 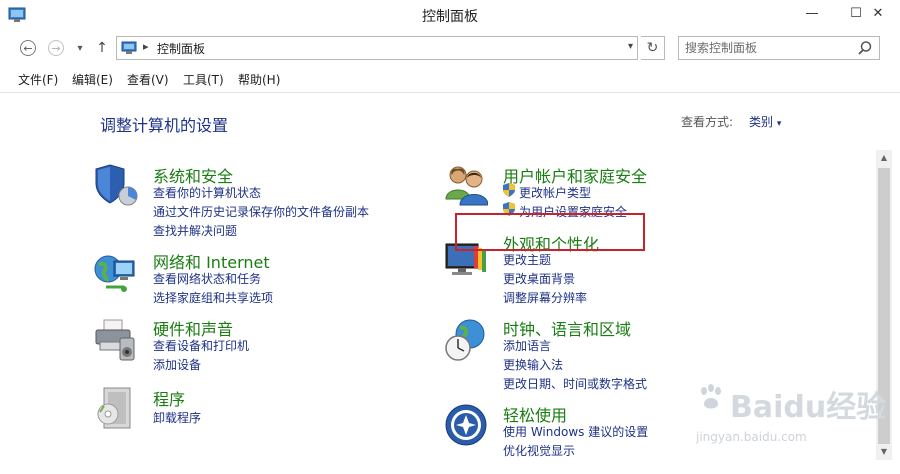 What do you see at coordinates (207, 278) in the screenshot?
I see `link-view-network-status: 查看网络状态和任务` at bounding box center [207, 278].